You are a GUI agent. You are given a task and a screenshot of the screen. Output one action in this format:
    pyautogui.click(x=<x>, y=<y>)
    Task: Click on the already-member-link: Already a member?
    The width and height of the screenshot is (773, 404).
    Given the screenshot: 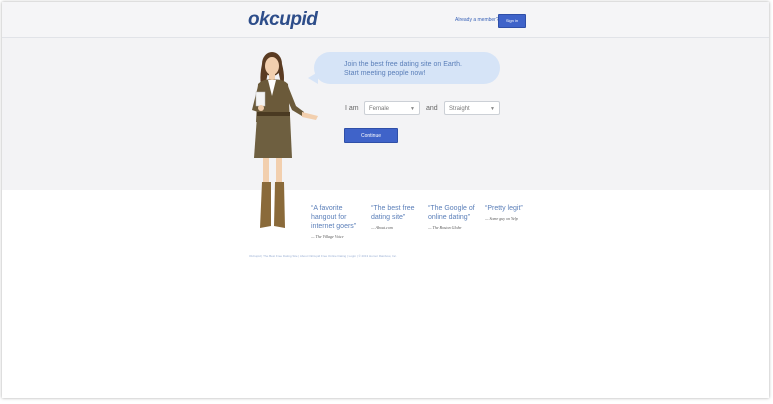 What is the action you would take?
    pyautogui.click(x=477, y=20)
    